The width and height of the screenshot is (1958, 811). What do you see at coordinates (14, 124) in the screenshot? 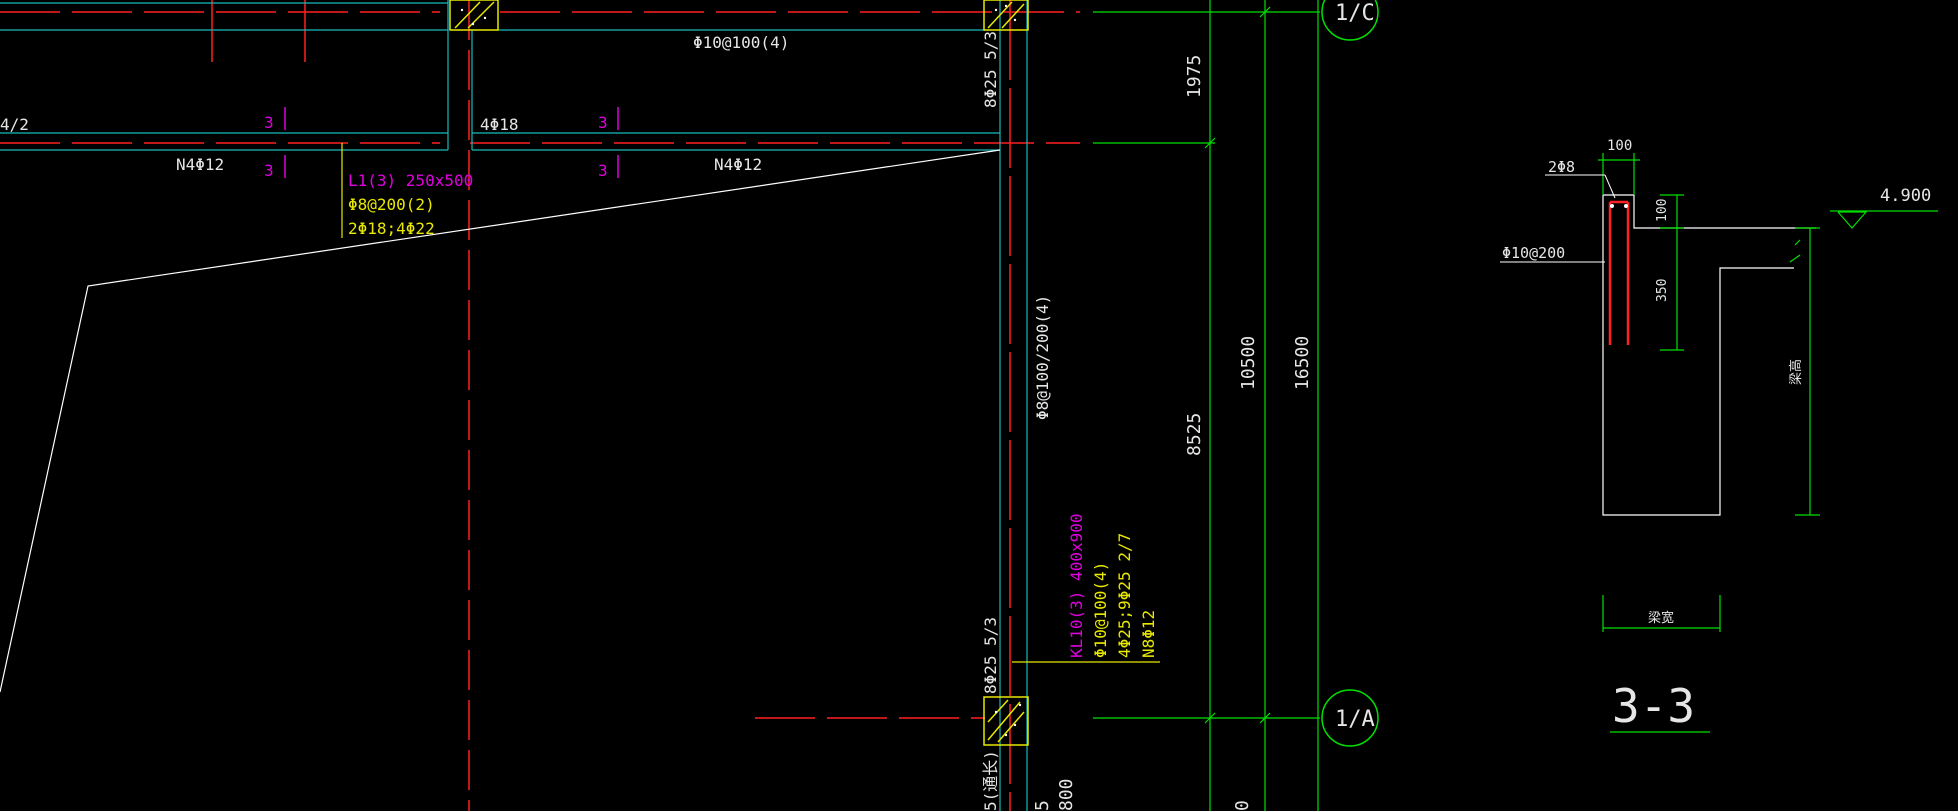
I see `top-left-fragment: 4/2` at bounding box center [14, 124].